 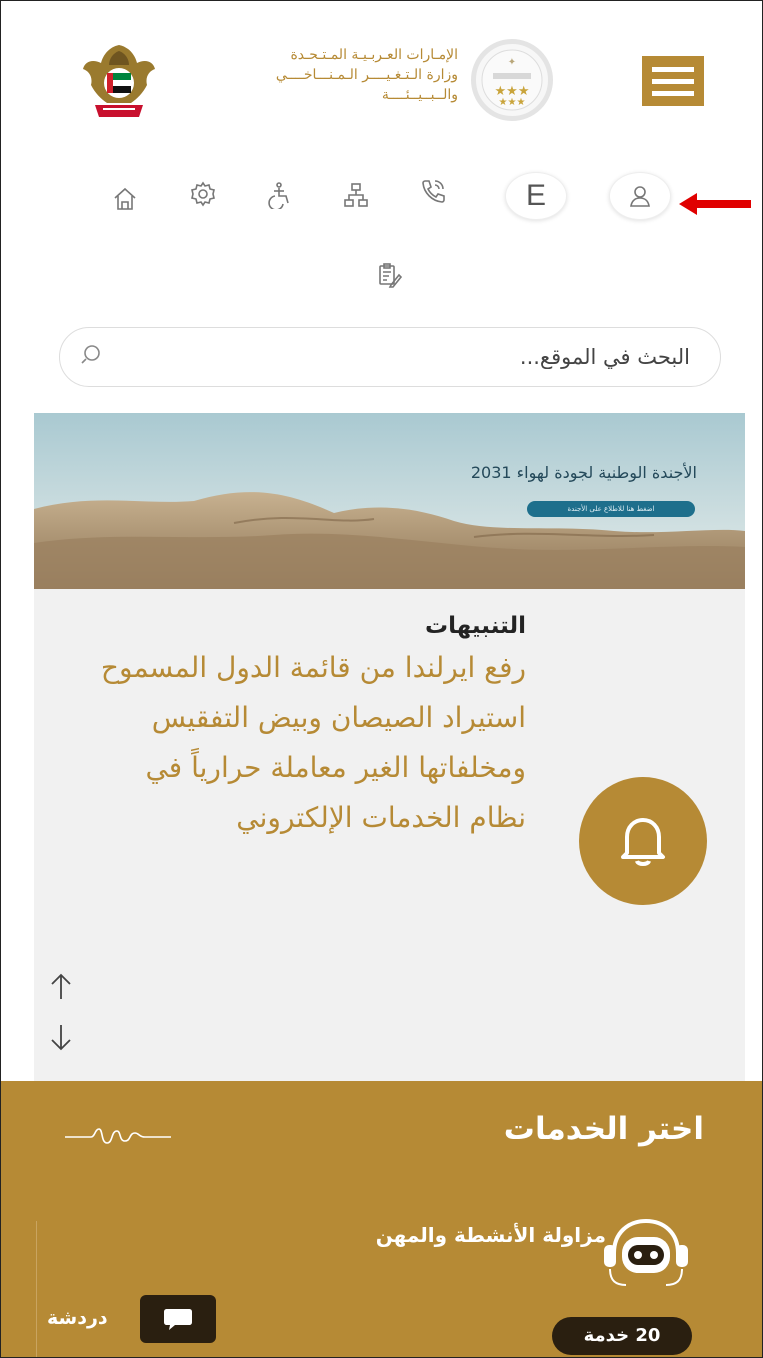 I want to click on chat-button, so click(x=178, y=1319).